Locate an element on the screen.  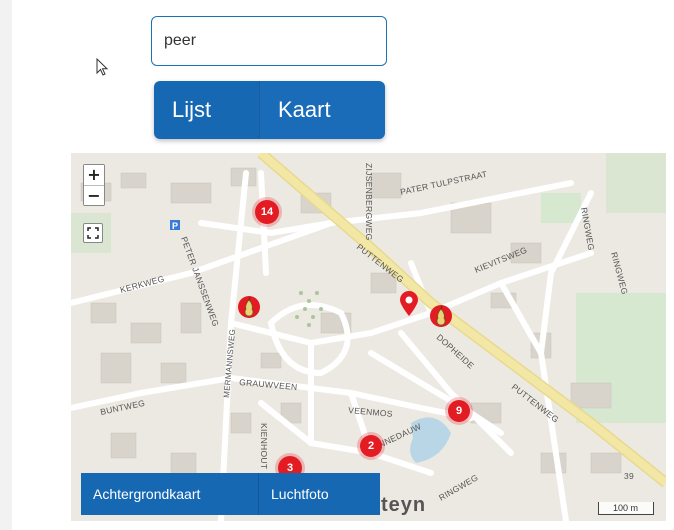
background-map-button: Achtergrondkaart is located at coordinates (170, 494).